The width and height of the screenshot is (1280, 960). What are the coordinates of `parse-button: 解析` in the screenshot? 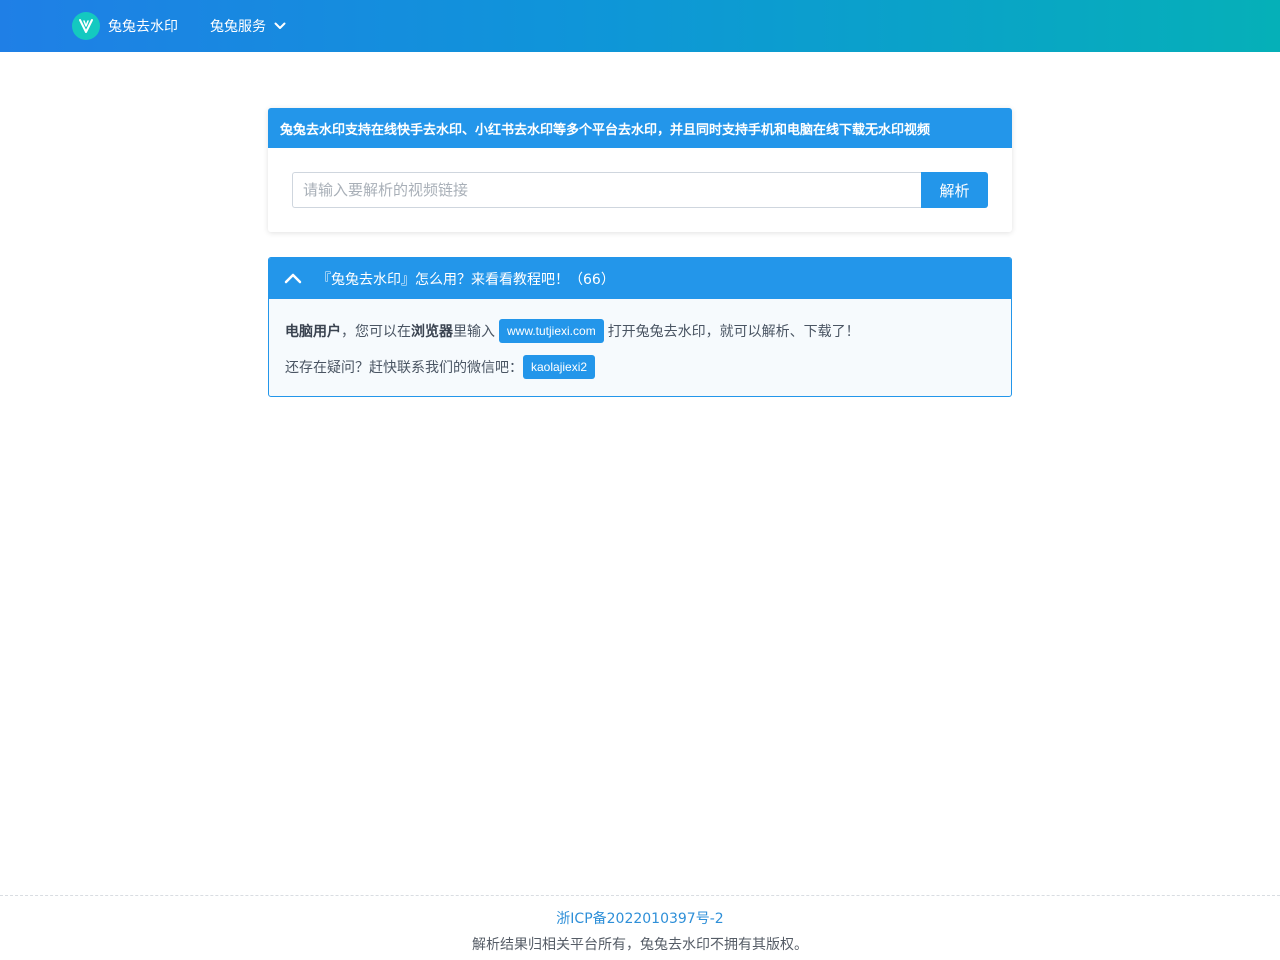 It's located at (954, 190).